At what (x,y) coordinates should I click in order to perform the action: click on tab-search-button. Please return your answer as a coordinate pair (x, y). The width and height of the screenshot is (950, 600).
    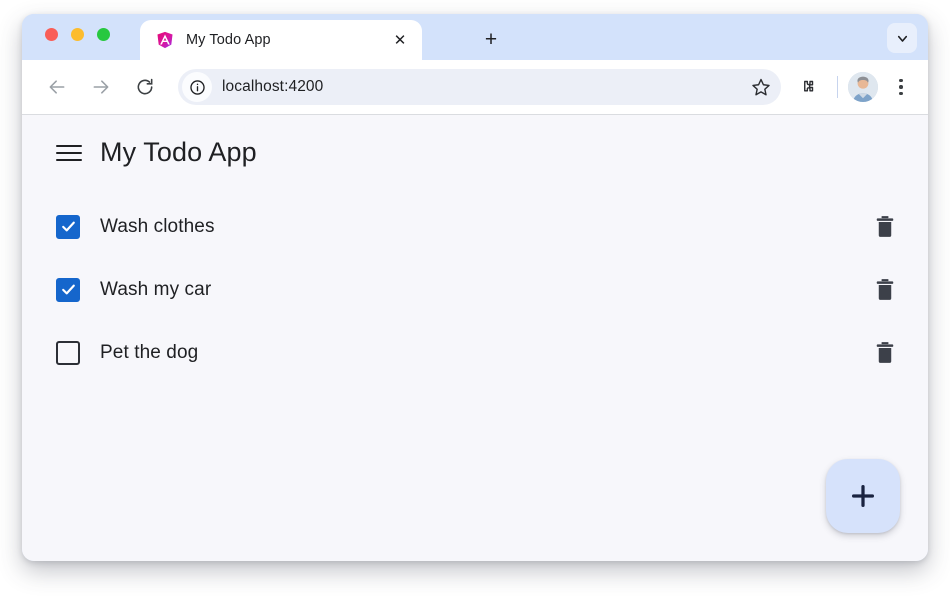
    Looking at the image, I should click on (902, 38).